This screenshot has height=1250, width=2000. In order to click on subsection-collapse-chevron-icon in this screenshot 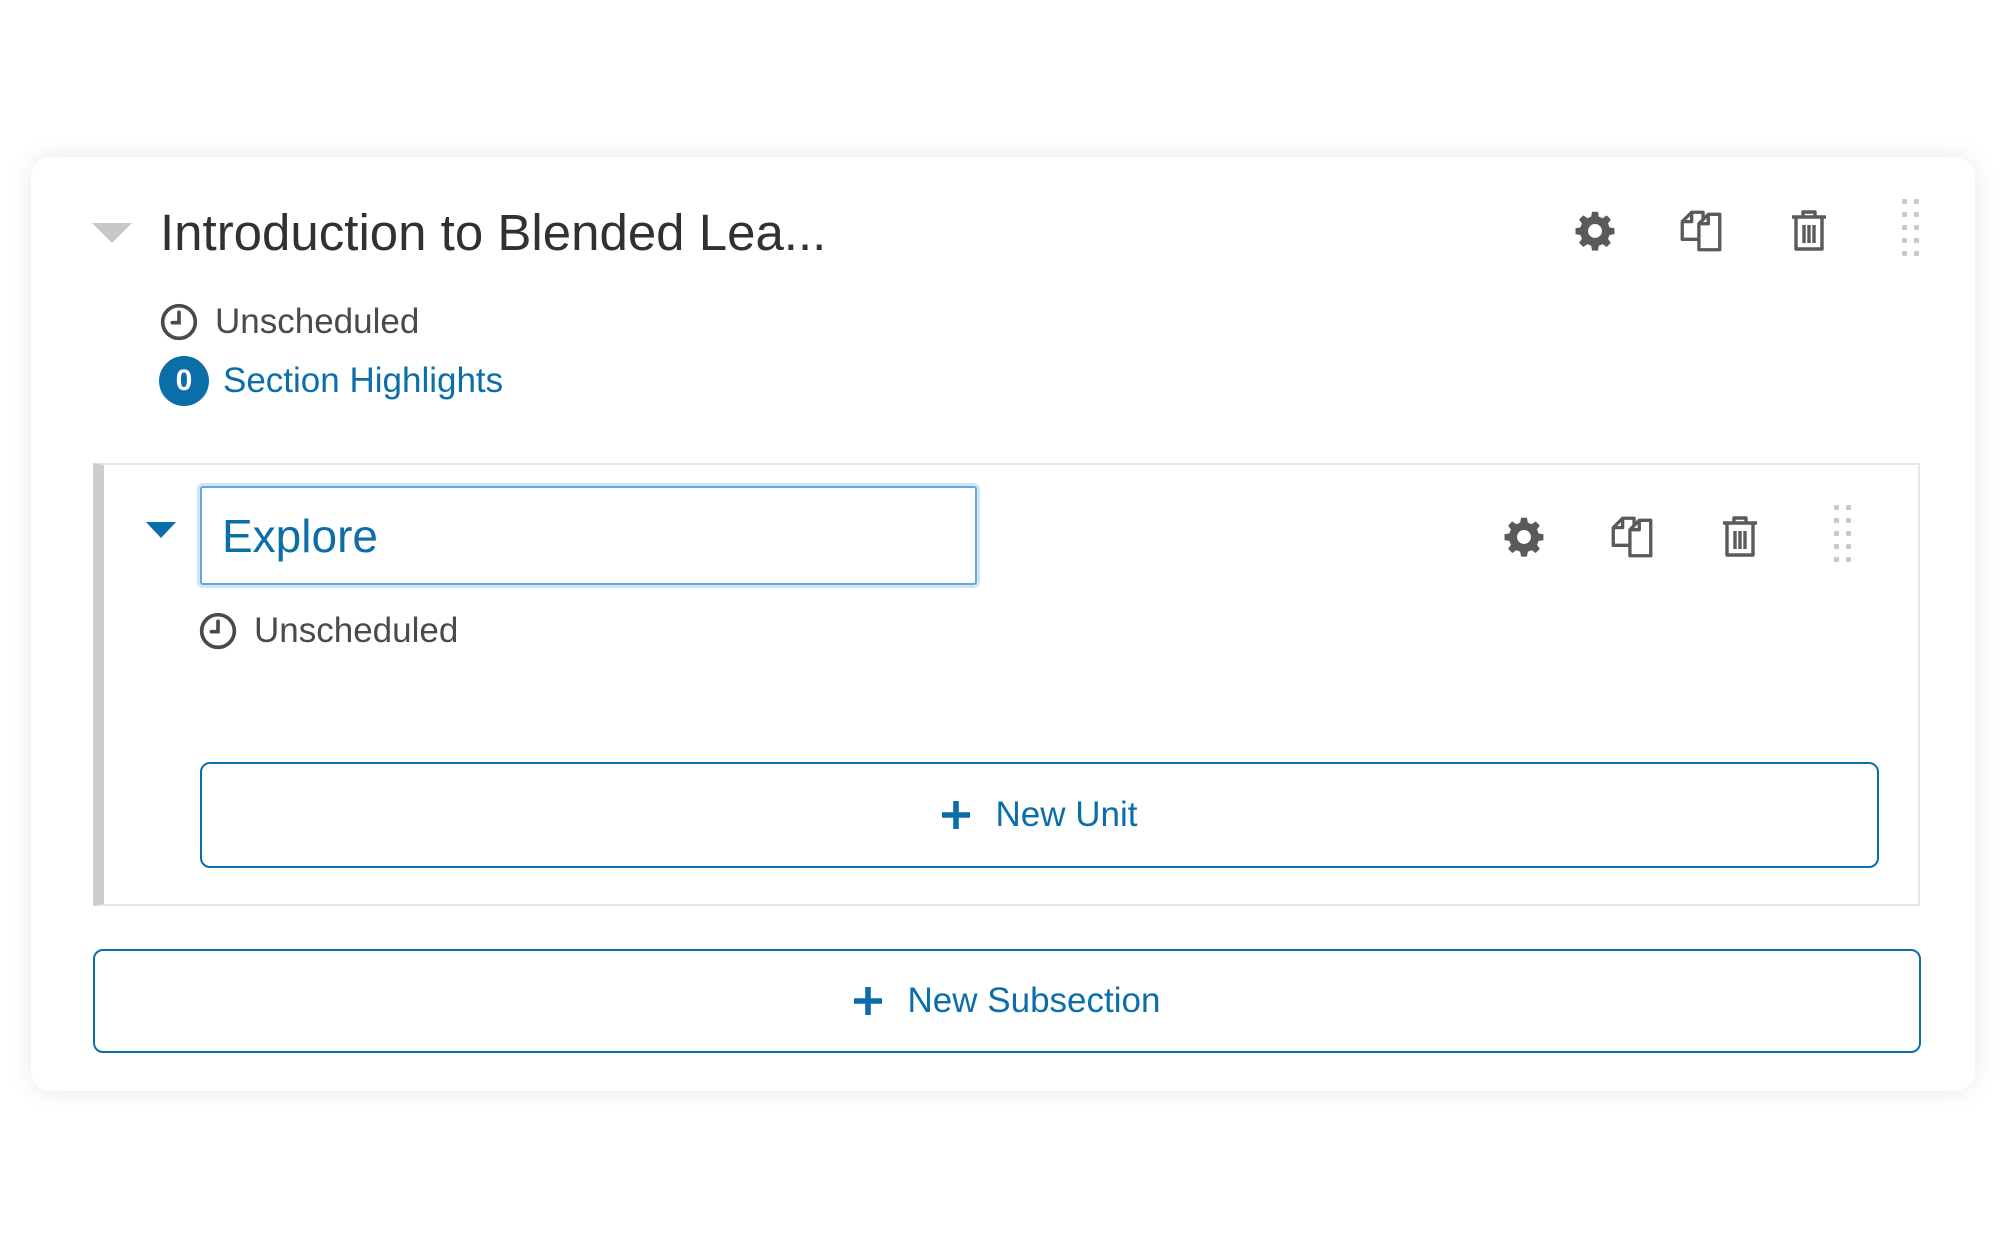, I will do `click(161, 530)`.